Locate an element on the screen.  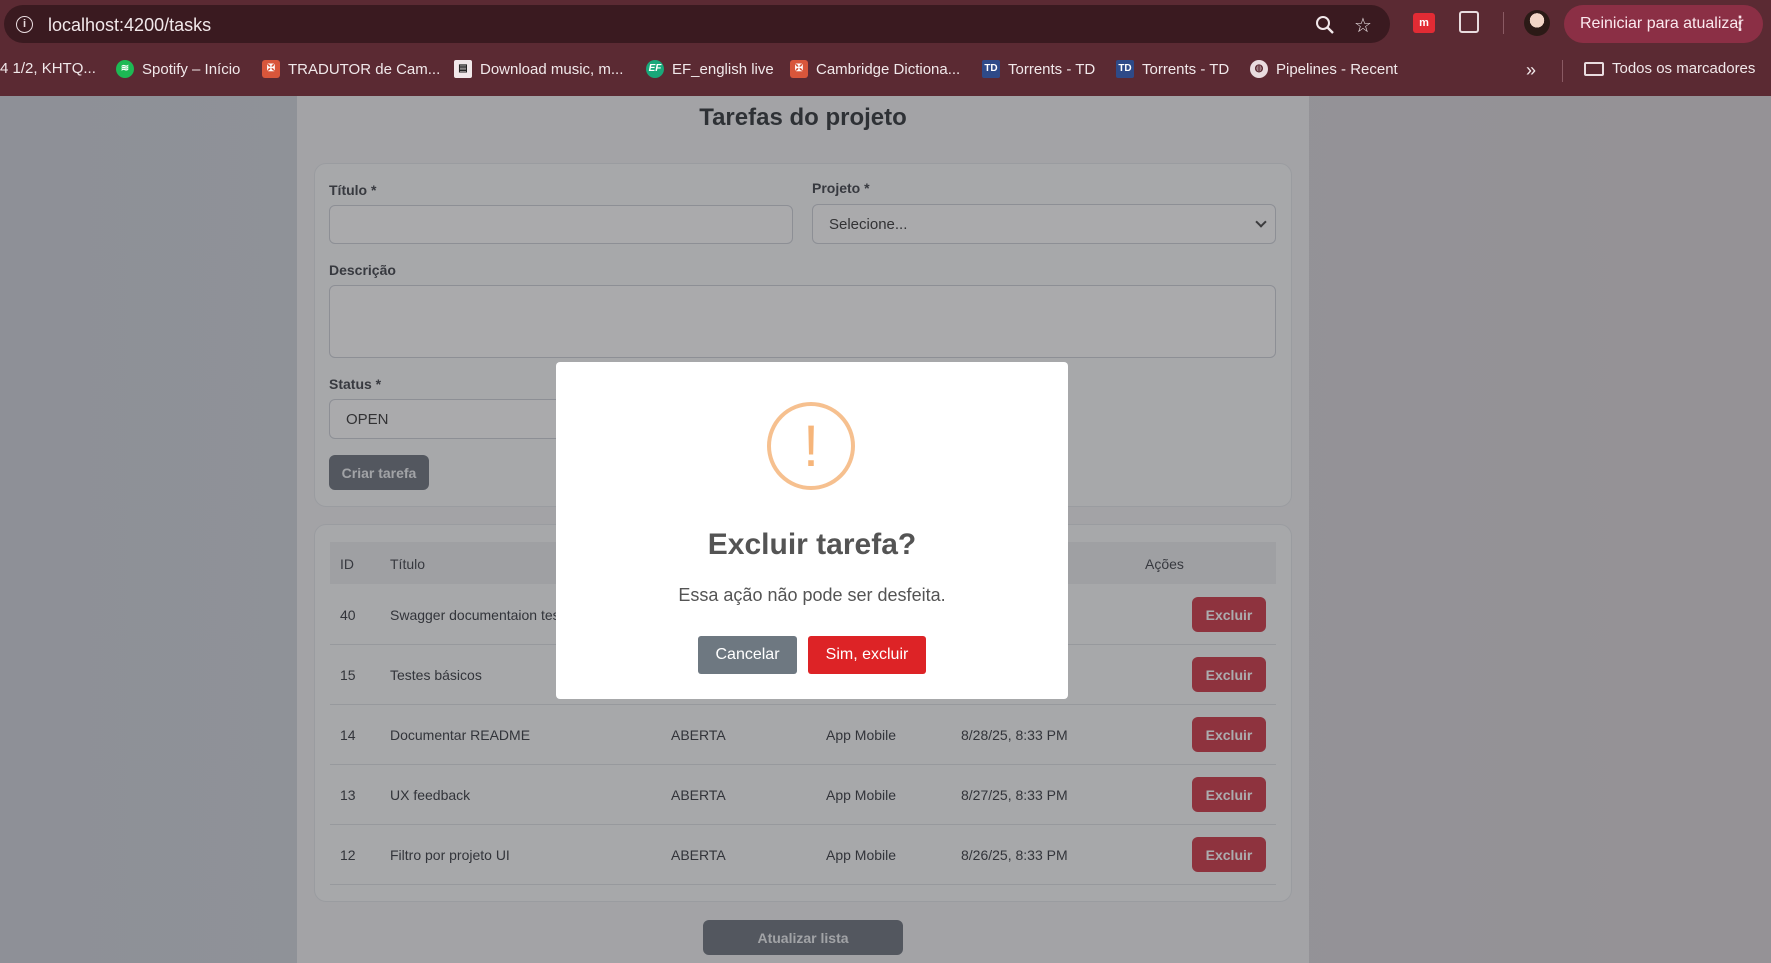
url-text: localhost:4200/tasks is located at coordinates (129, 25).